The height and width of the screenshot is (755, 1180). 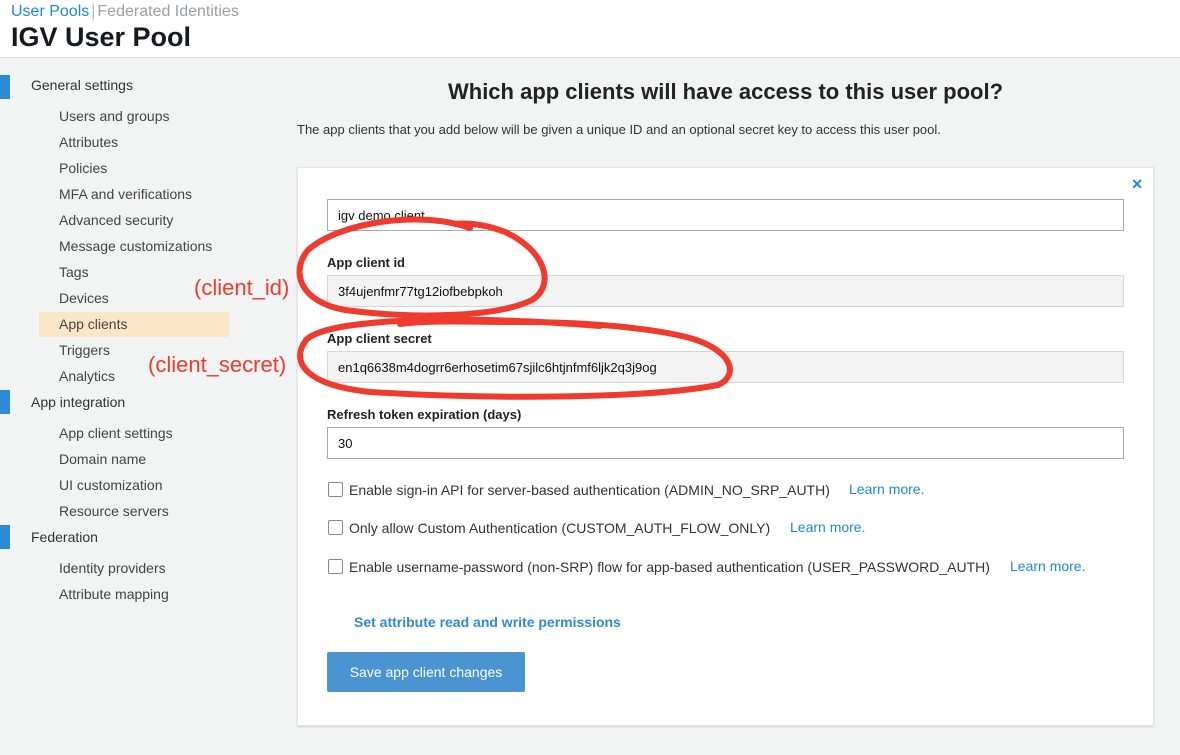 I want to click on sidebar-item-users-and-groups: Users and groups, so click(x=114, y=116).